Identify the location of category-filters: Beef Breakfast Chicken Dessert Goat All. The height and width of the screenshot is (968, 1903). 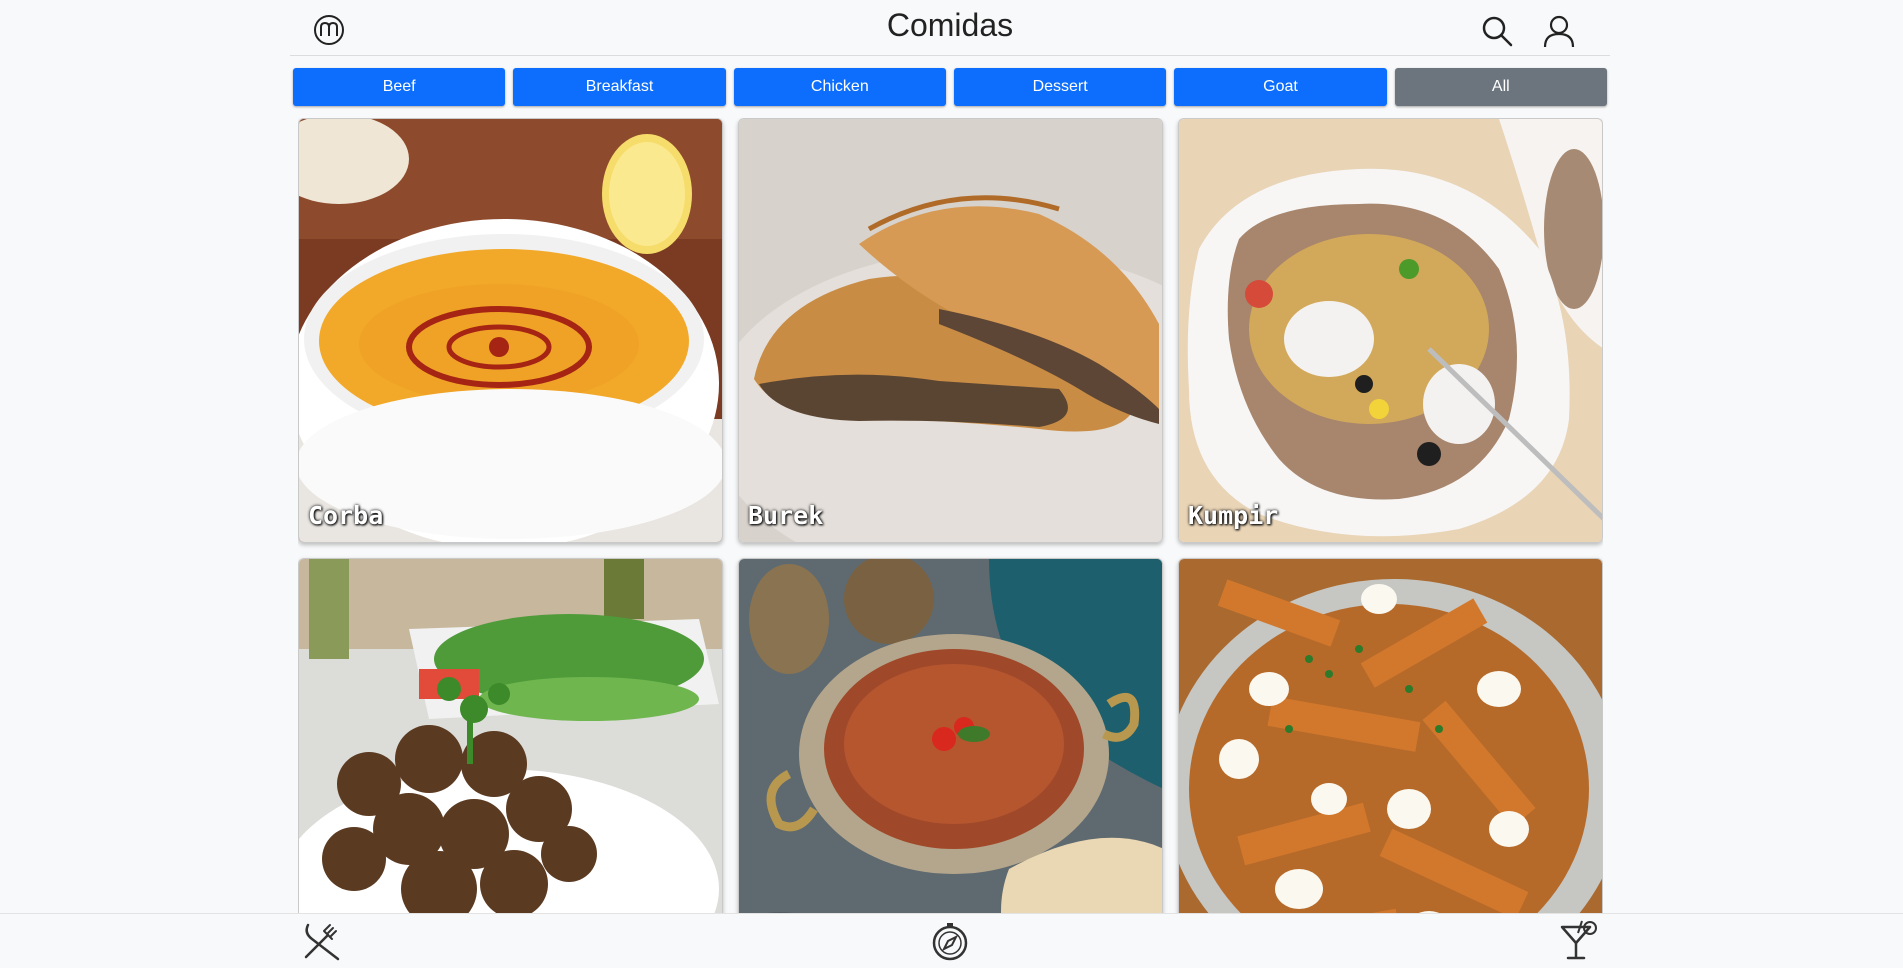
(950, 87).